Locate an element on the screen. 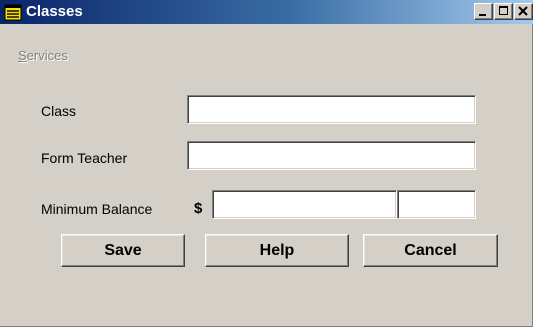  close-icon is located at coordinates (523, 11).